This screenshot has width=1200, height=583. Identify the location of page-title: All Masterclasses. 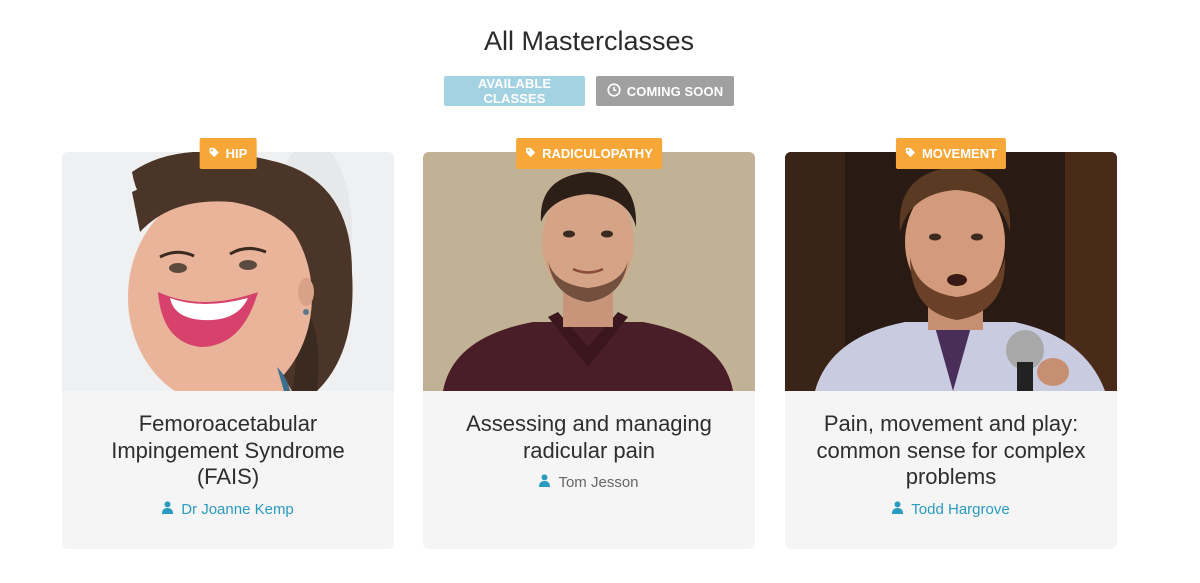
(589, 41).